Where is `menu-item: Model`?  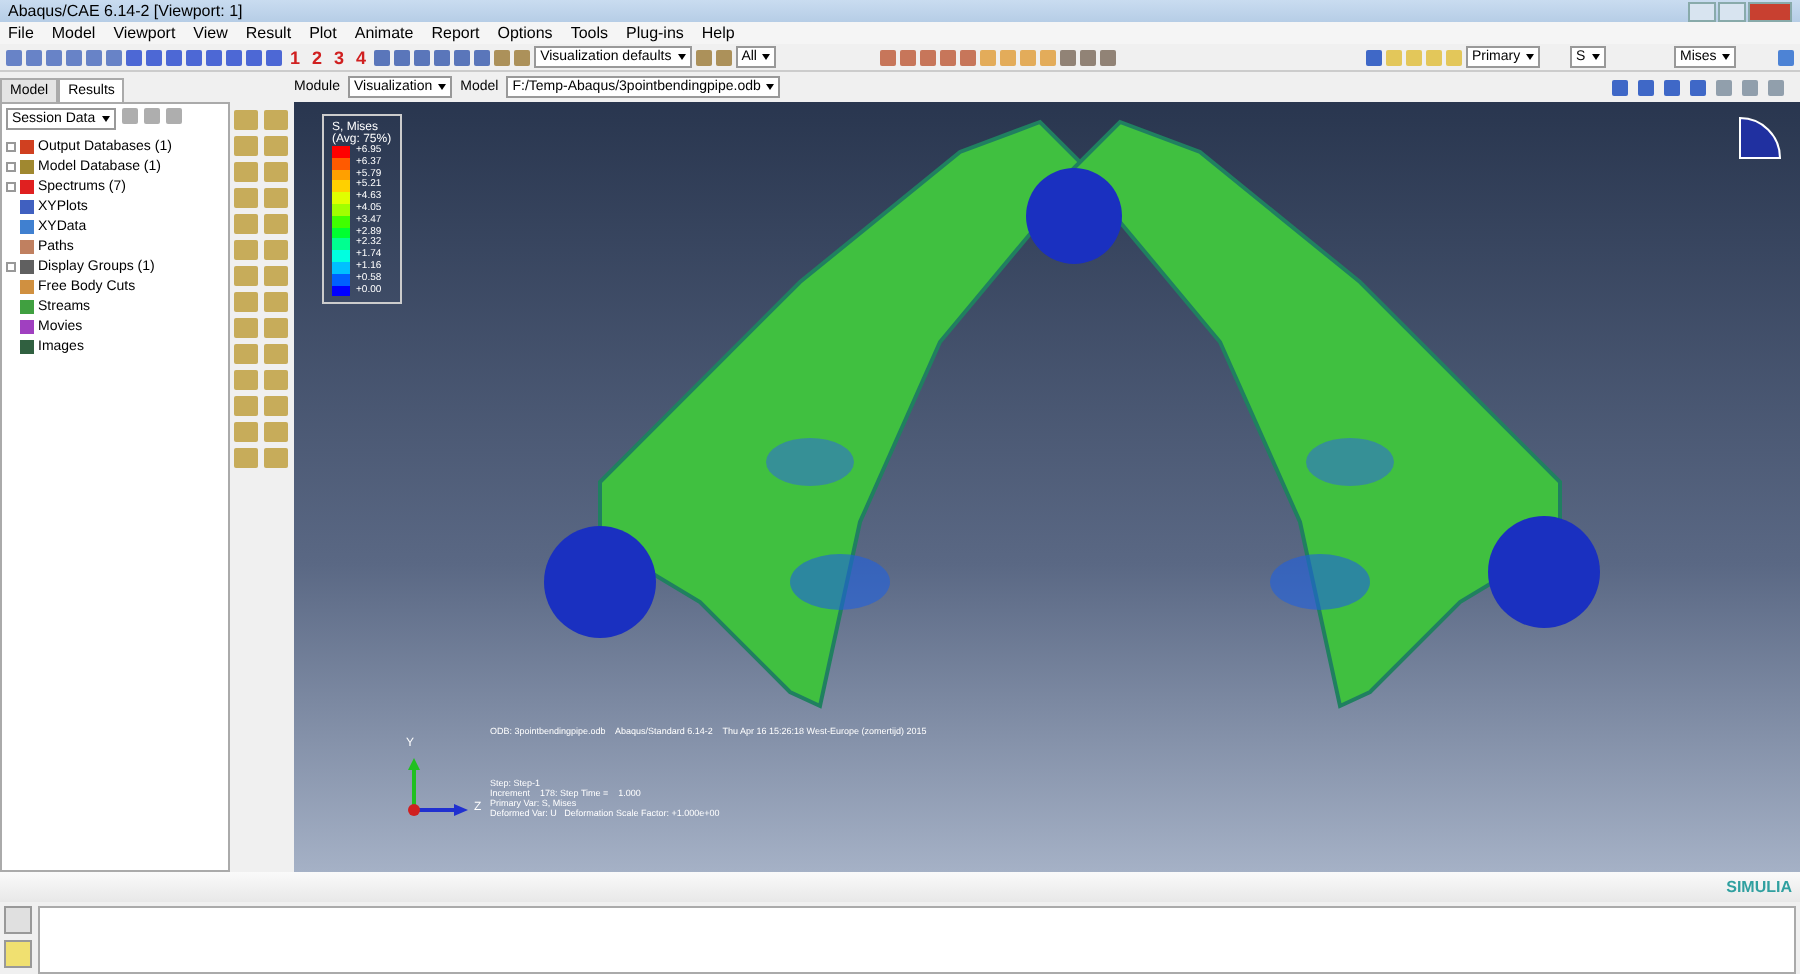 menu-item: Model is located at coordinates (73, 33).